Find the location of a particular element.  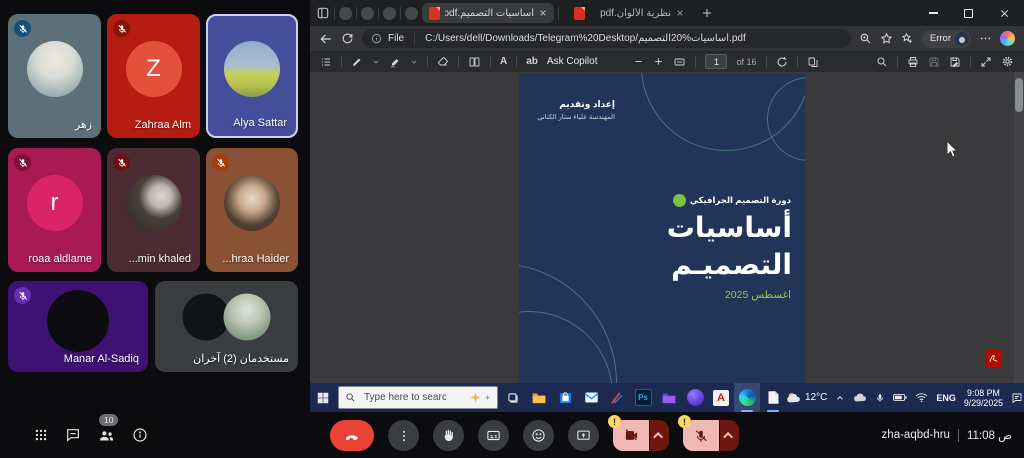

more-options-button is located at coordinates (403, 435).